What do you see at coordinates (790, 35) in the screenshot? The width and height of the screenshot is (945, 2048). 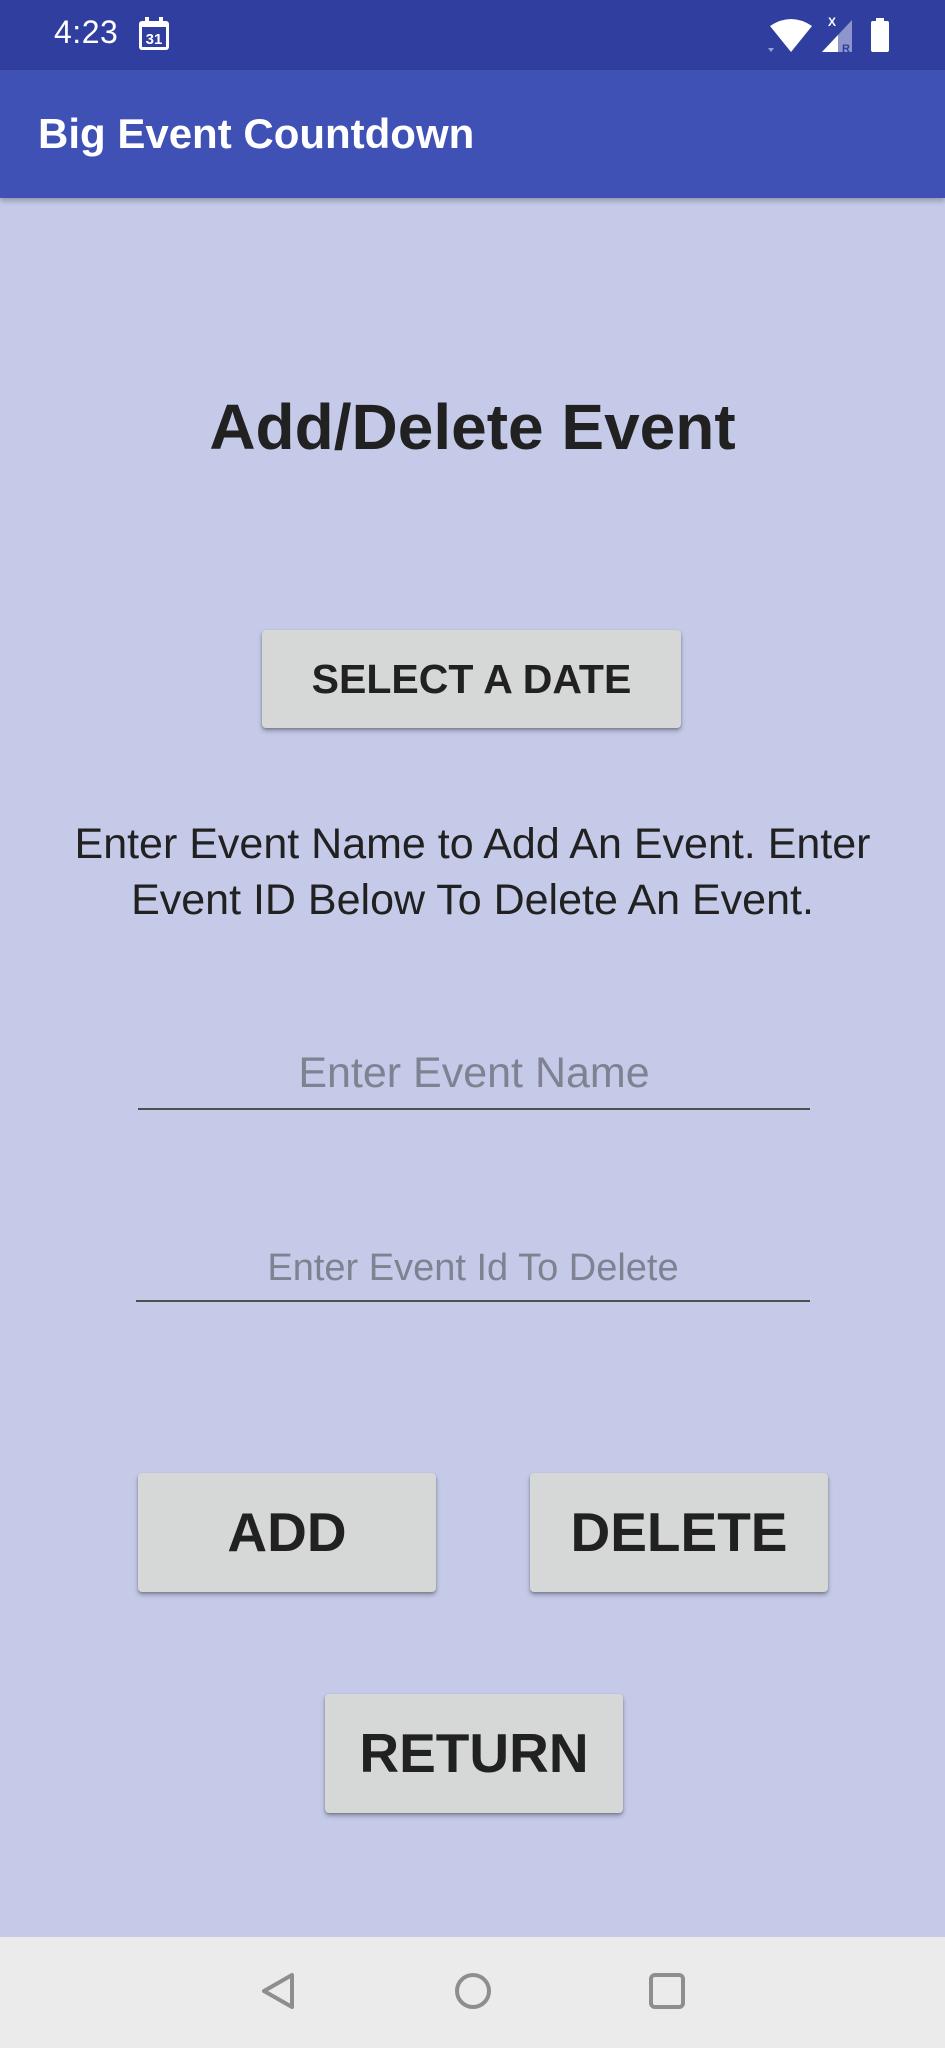 I see `wifi-icon` at bounding box center [790, 35].